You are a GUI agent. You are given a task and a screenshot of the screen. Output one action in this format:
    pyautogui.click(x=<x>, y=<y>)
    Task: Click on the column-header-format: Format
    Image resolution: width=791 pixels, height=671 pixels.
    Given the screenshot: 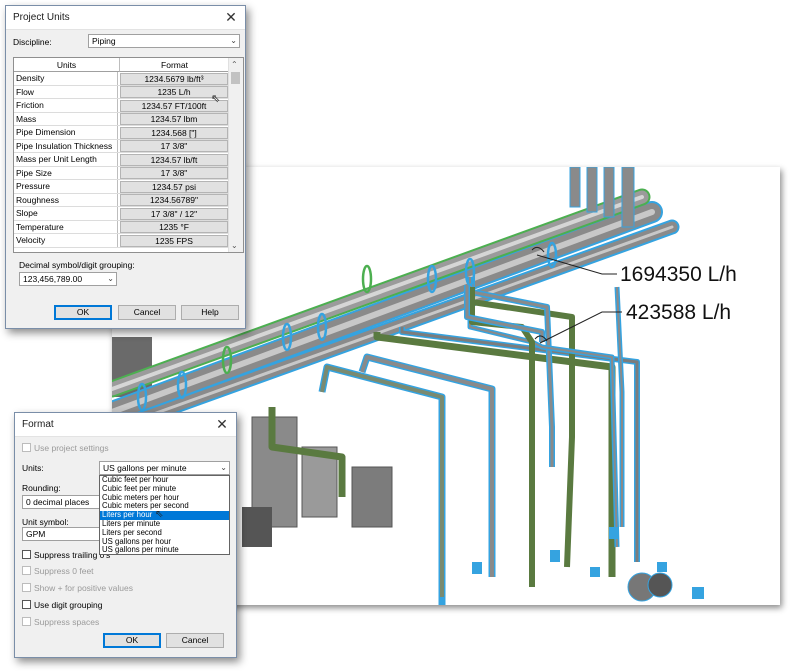 What is the action you would take?
    pyautogui.click(x=175, y=65)
    